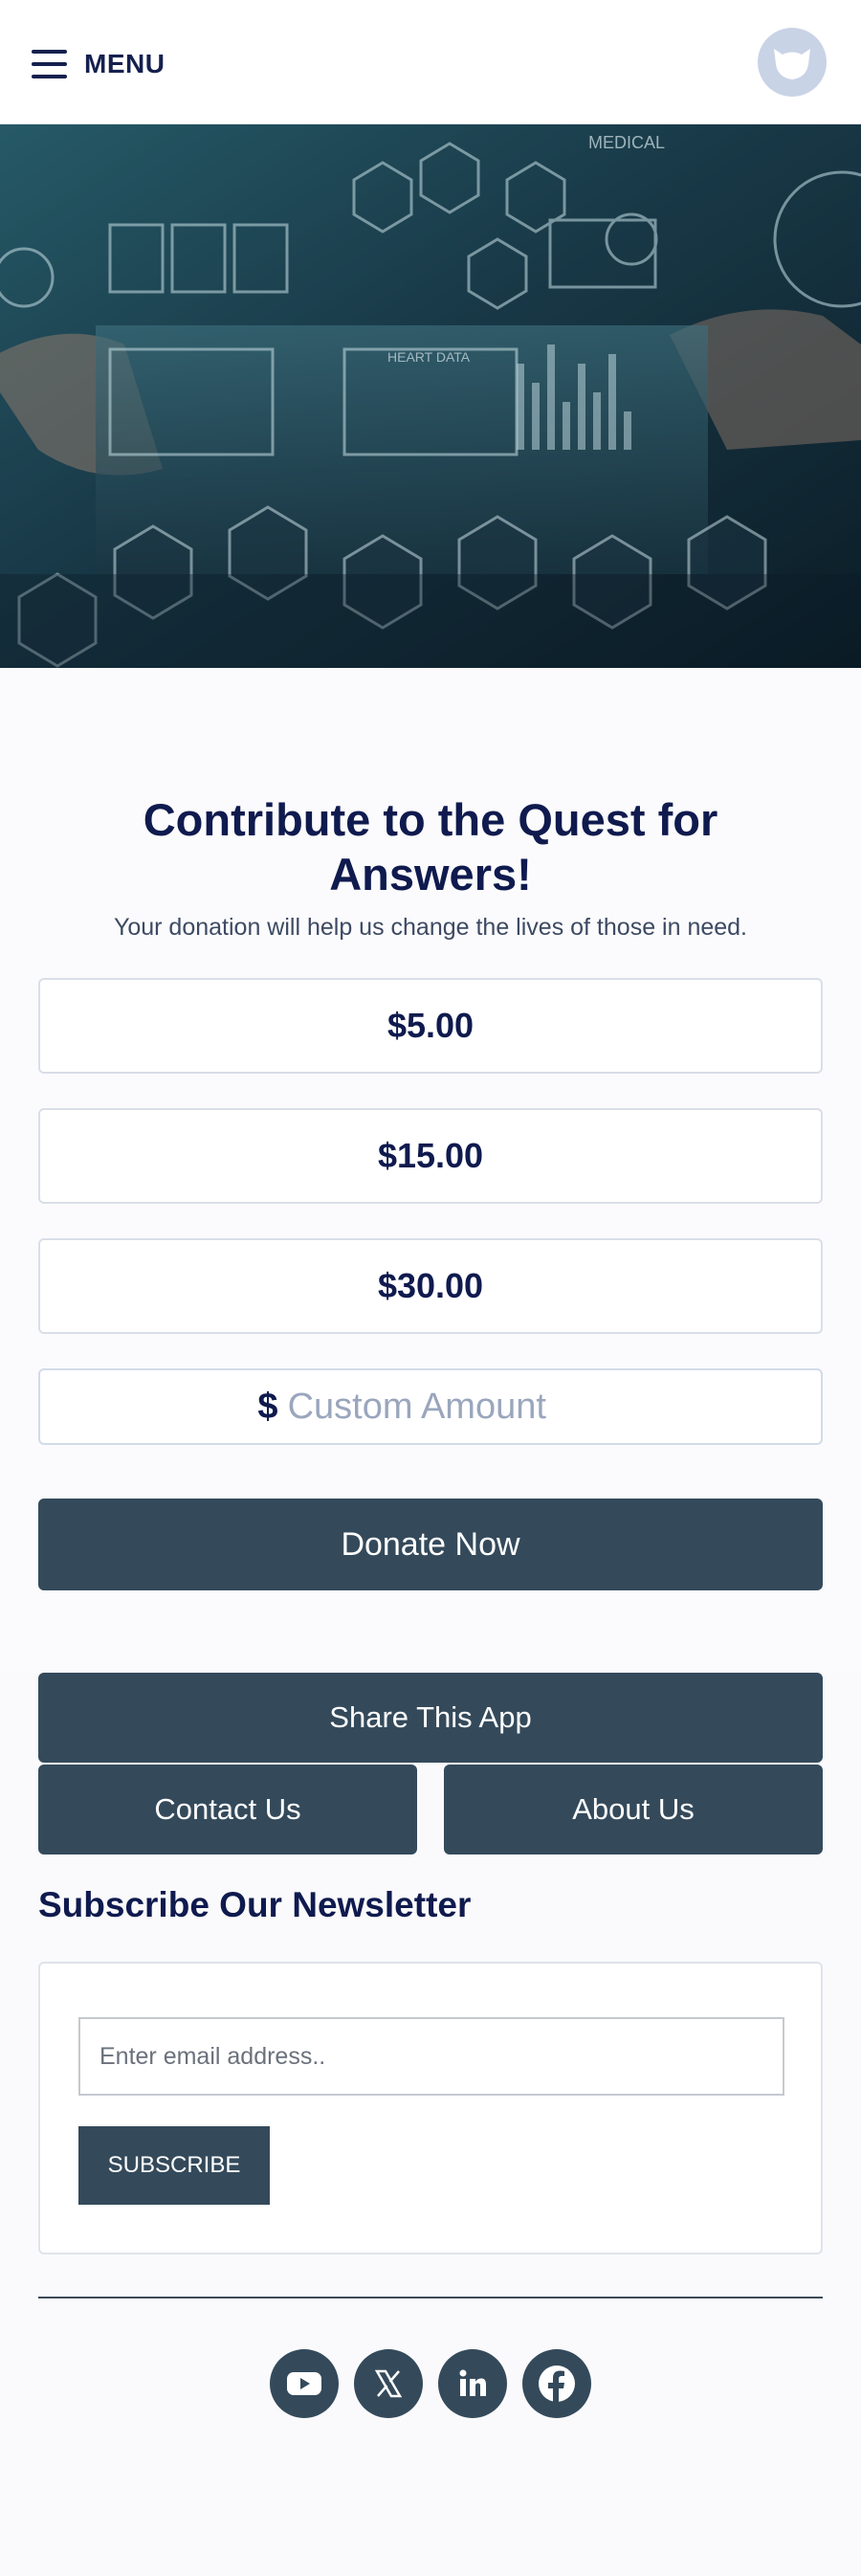 The height and width of the screenshot is (2576, 861). What do you see at coordinates (431, 1026) in the screenshot?
I see `amount-option-5: $5.00` at bounding box center [431, 1026].